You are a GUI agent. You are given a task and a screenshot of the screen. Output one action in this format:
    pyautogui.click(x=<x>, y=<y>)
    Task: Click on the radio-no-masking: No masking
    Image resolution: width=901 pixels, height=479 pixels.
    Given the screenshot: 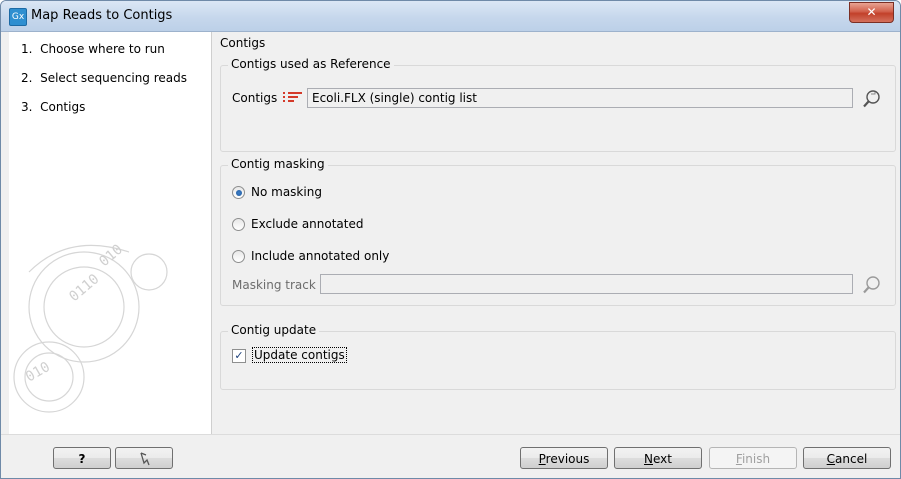 What is the action you would take?
    pyautogui.click(x=277, y=192)
    